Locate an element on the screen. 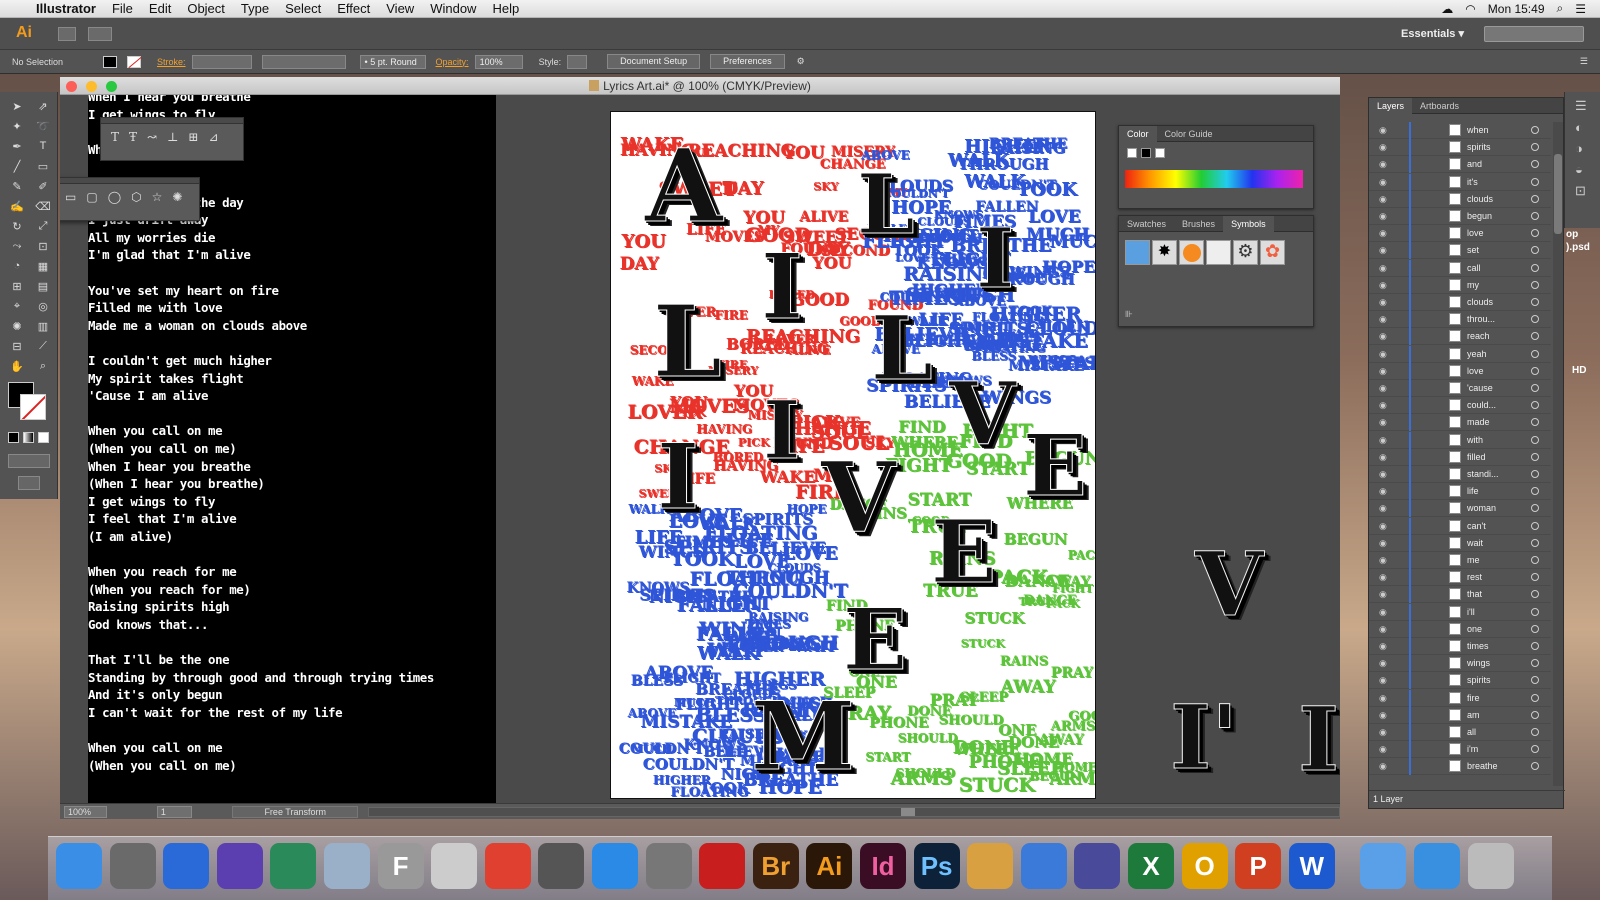  green_words-word: ONE is located at coordinates (1017, 730).